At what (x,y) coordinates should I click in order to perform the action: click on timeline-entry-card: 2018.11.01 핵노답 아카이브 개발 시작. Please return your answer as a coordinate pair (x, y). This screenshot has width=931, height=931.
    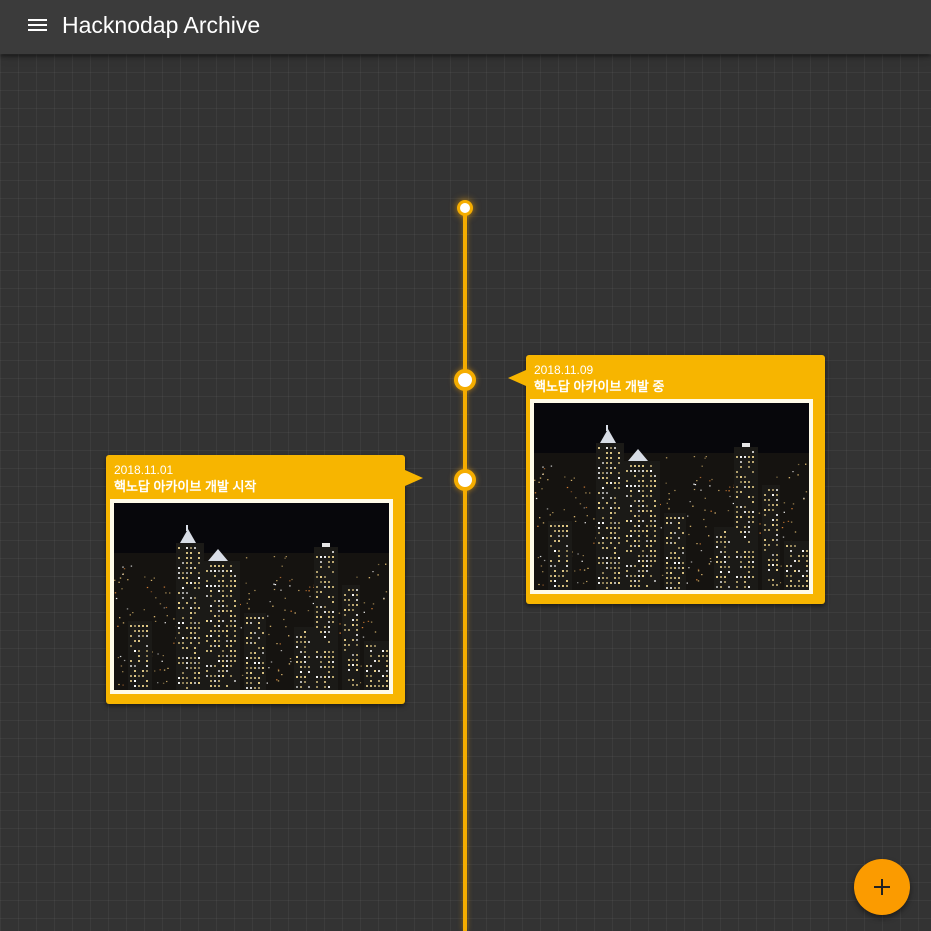
    Looking at the image, I should click on (264, 579).